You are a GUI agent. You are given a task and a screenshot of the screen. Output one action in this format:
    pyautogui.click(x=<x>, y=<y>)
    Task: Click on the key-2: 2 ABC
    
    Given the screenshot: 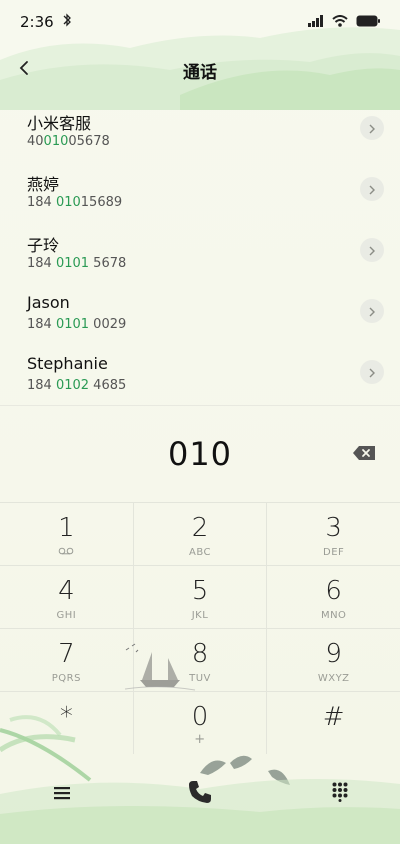 What is the action you would take?
    pyautogui.click(x=199, y=534)
    